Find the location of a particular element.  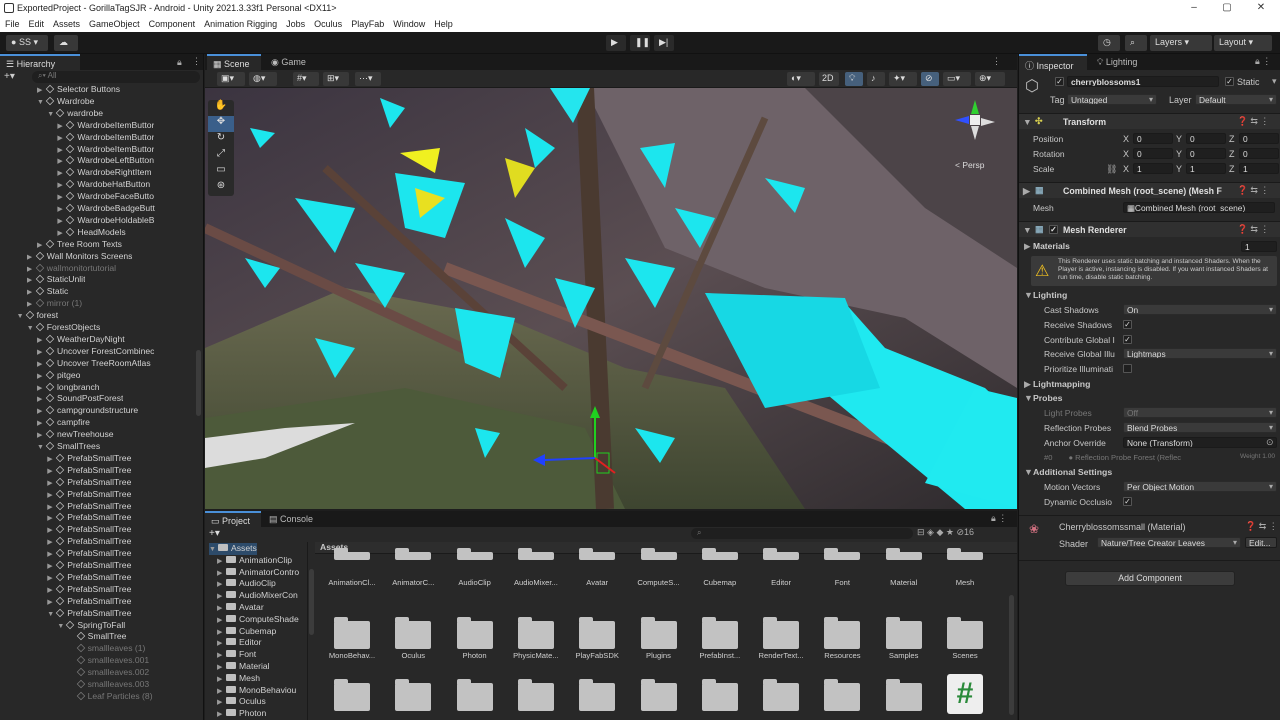

menu-item-5: Animation Rigging is located at coordinates (240, 23).